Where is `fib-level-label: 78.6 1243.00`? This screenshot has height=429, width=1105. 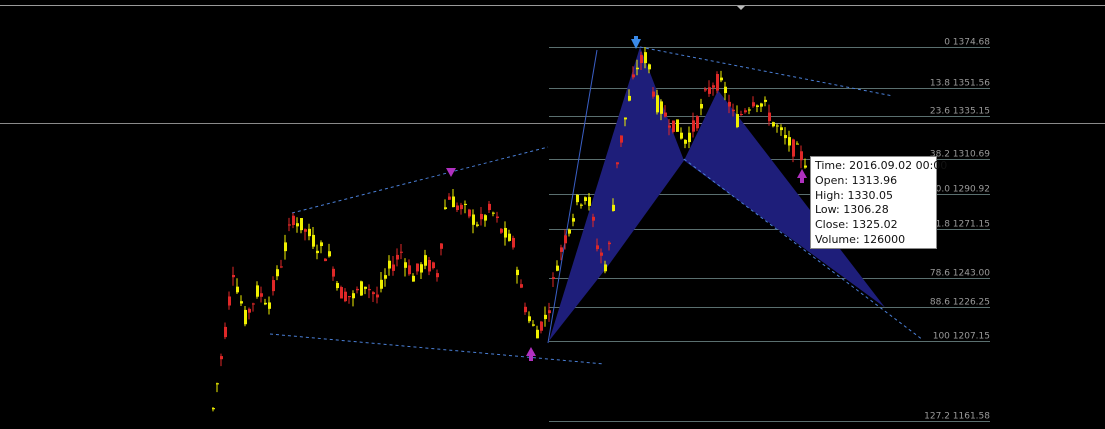 fib-level-label: 78.6 1243.00 is located at coordinates (960, 274).